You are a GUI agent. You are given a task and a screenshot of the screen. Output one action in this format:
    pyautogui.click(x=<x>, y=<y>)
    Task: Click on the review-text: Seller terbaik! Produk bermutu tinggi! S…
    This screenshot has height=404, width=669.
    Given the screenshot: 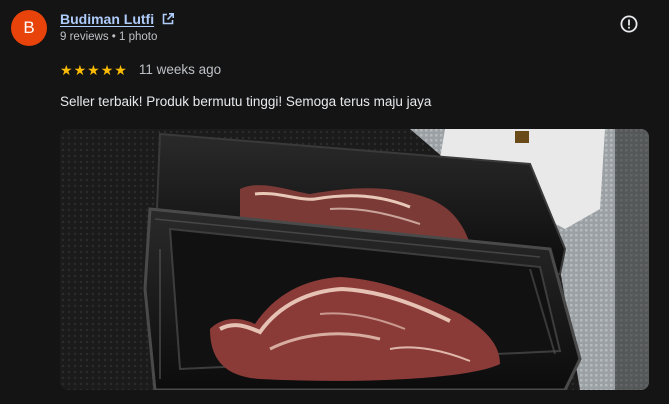 What is the action you would take?
    pyautogui.click(x=246, y=101)
    